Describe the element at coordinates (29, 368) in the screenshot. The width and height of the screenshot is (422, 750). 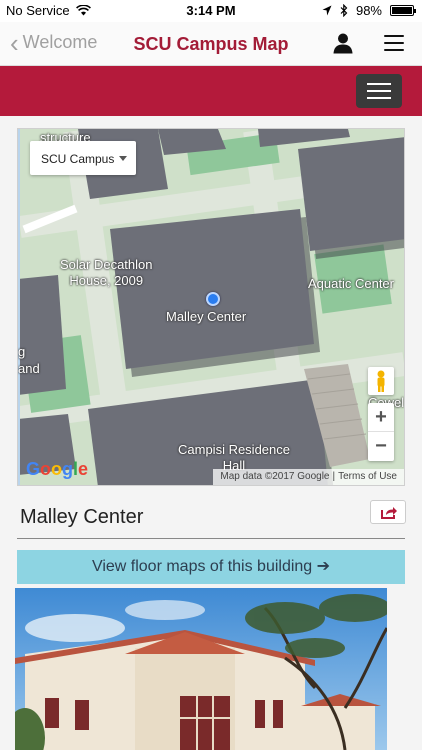
I see `map-label-left-and: and` at that location.